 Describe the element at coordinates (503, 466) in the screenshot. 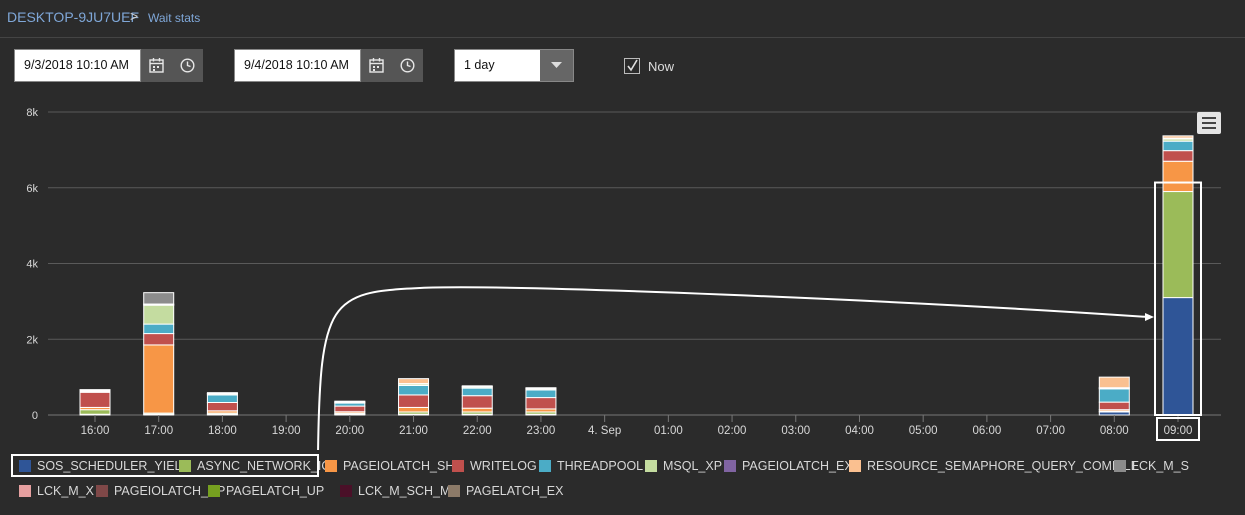

I see `legend-label: WRITELOG` at that location.